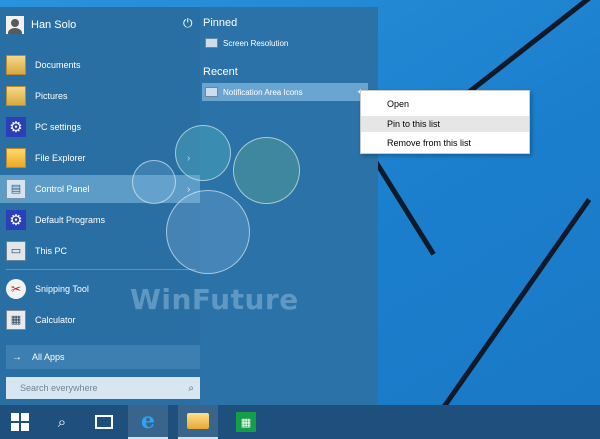  I want to click on taskbar: ⌕ e ▦, so click(300, 422).